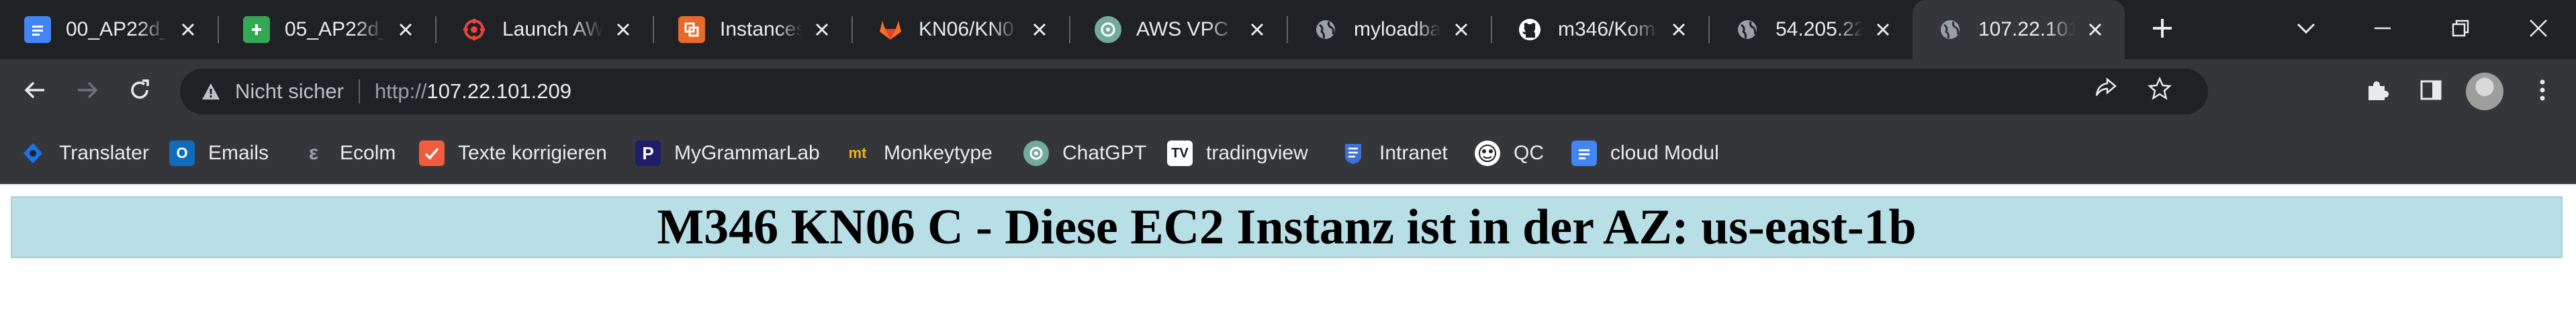  I want to click on arrow-right-icon, so click(87, 92).